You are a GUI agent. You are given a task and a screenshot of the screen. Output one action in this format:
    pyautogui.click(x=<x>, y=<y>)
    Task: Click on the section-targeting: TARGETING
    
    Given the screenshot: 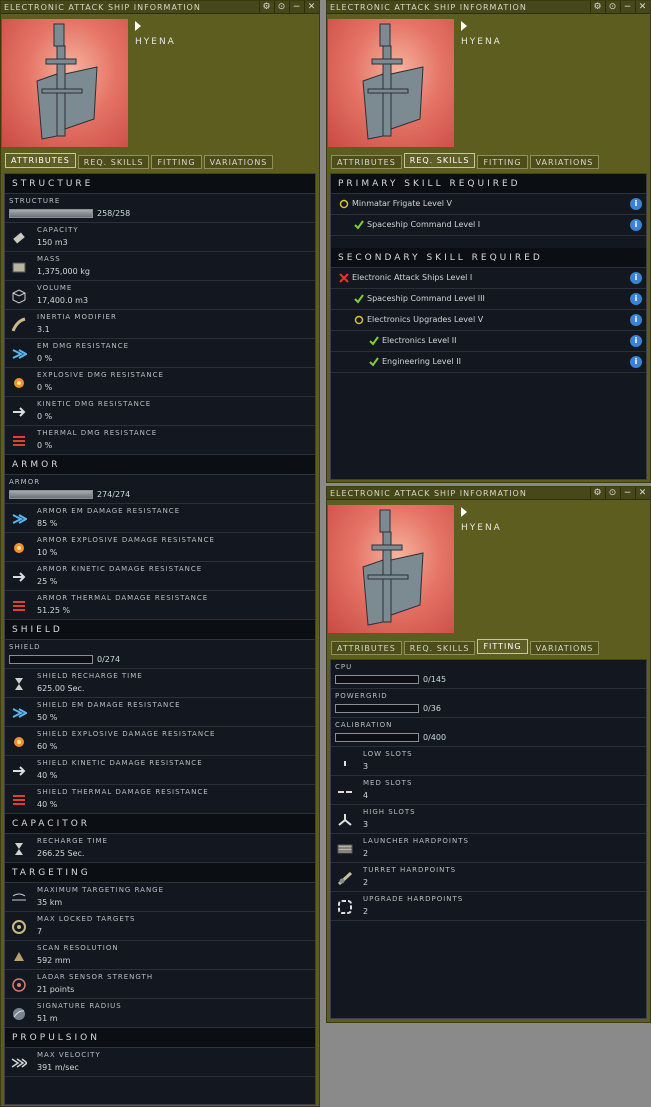 What is the action you would take?
    pyautogui.click(x=160, y=873)
    